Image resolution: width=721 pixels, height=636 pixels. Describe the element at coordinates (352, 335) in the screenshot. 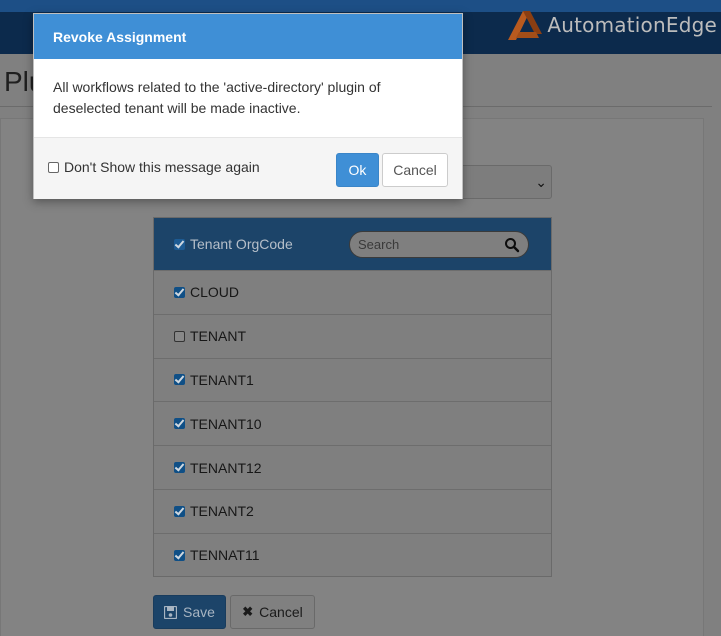

I see `table-row: TENANT` at that location.